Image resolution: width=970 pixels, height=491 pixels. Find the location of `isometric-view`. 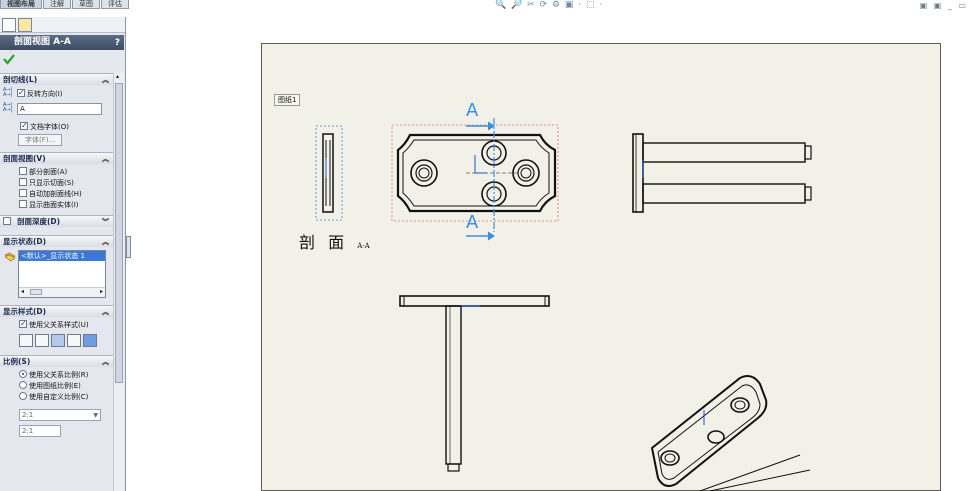

isometric-view is located at coordinates (730, 433).